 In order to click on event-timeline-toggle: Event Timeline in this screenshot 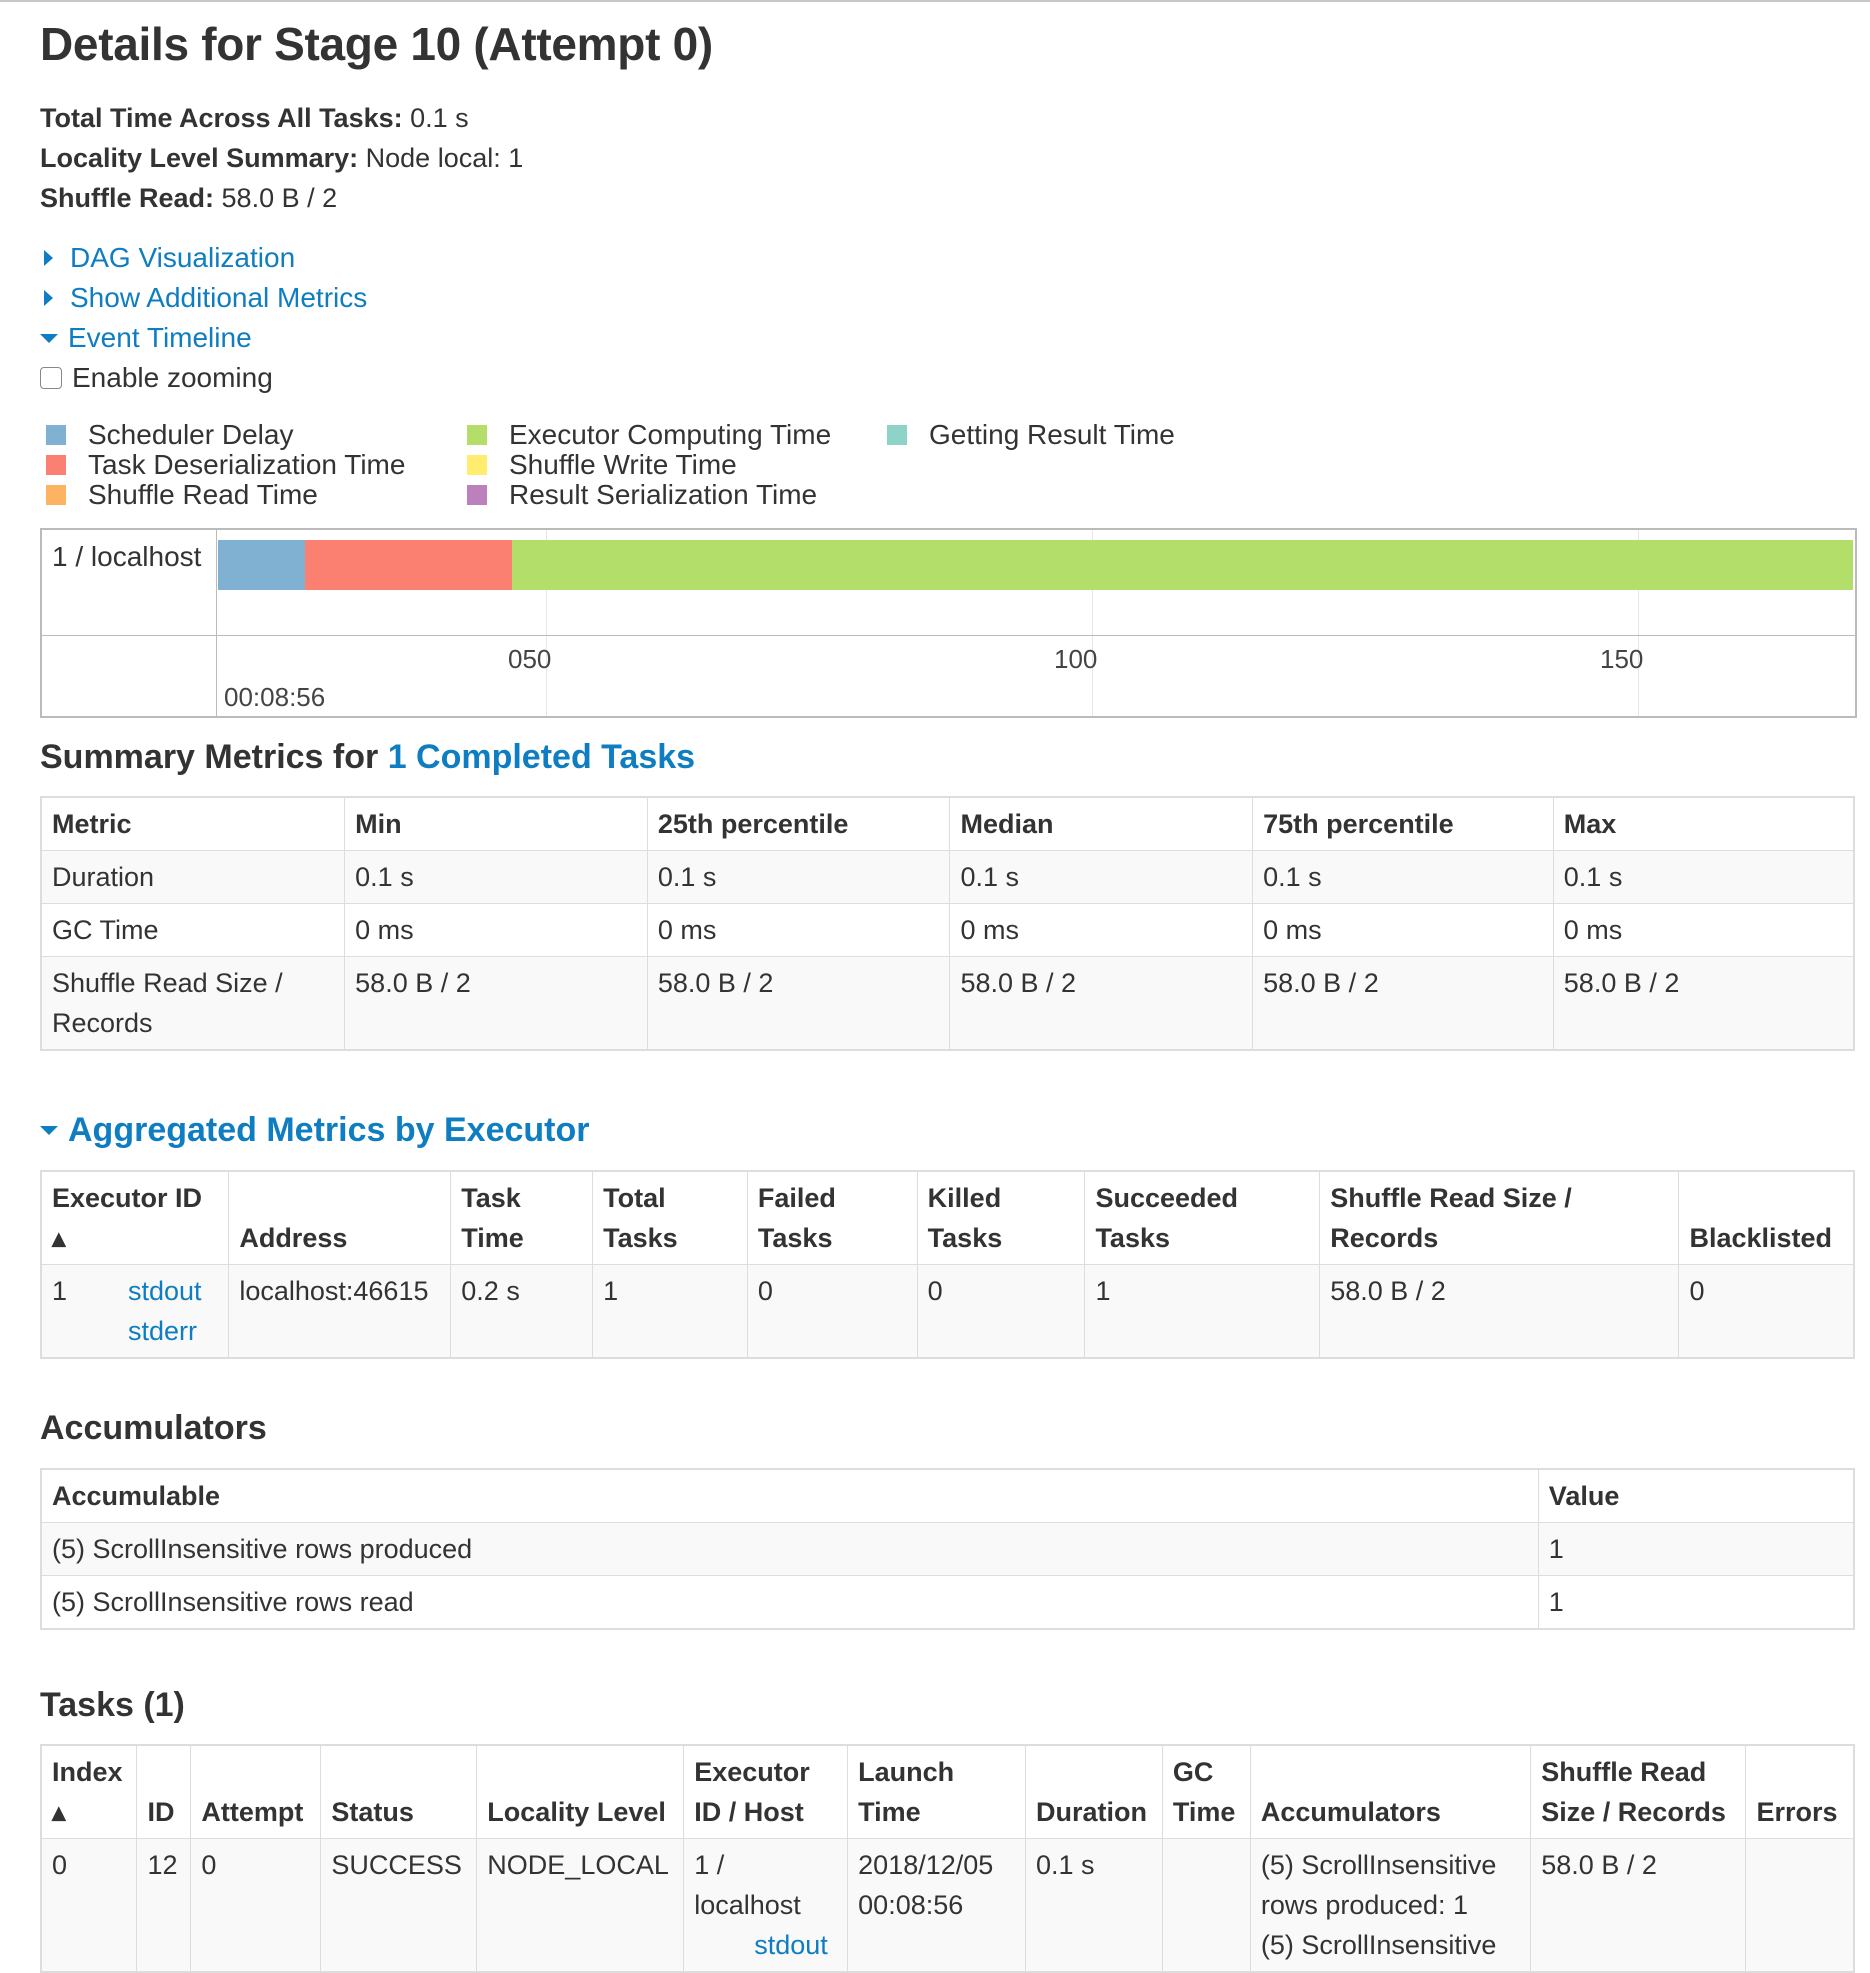, I will do `click(203, 338)`.